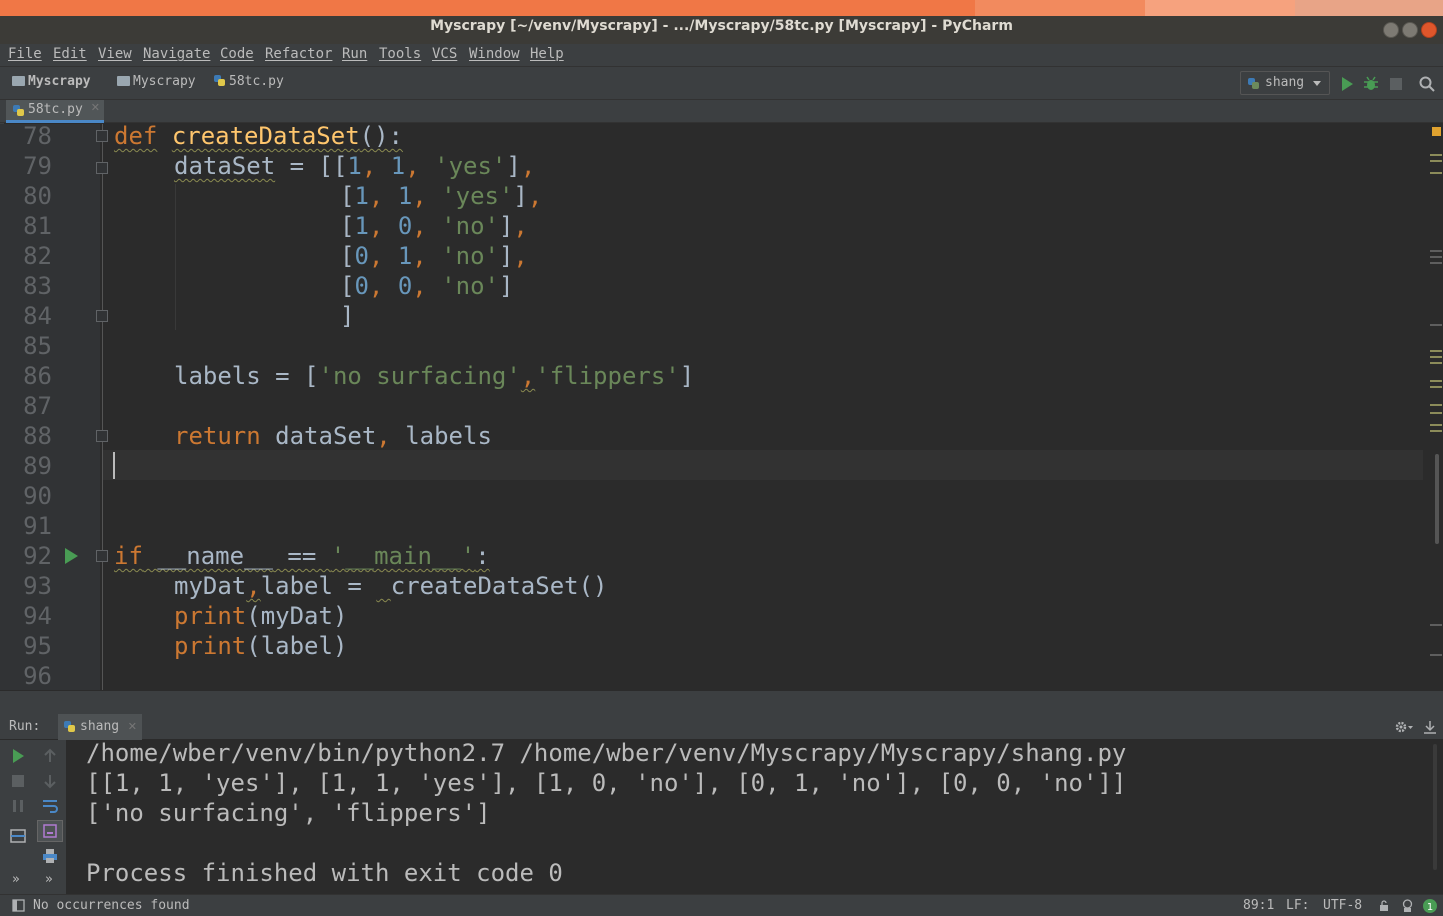  I want to click on menu-view: View, so click(115, 54).